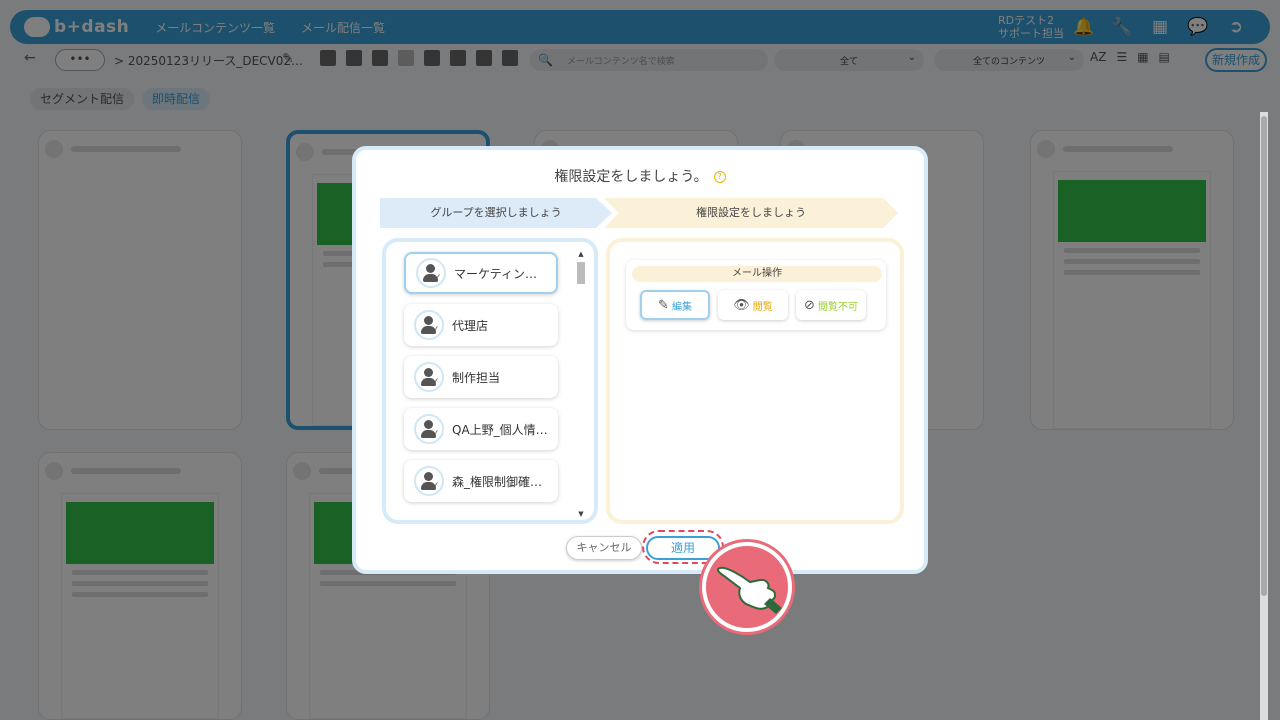  I want to click on permission-noview-button: ⊘ 閲覧不可, so click(831, 305).